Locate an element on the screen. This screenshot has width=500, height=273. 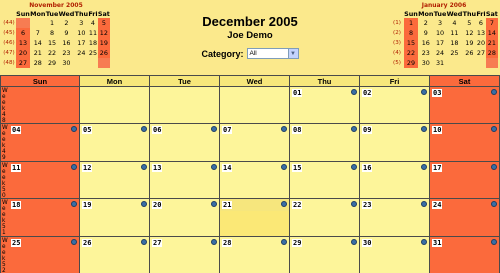
mini-week-number: (2) is located at coordinates (397, 33).